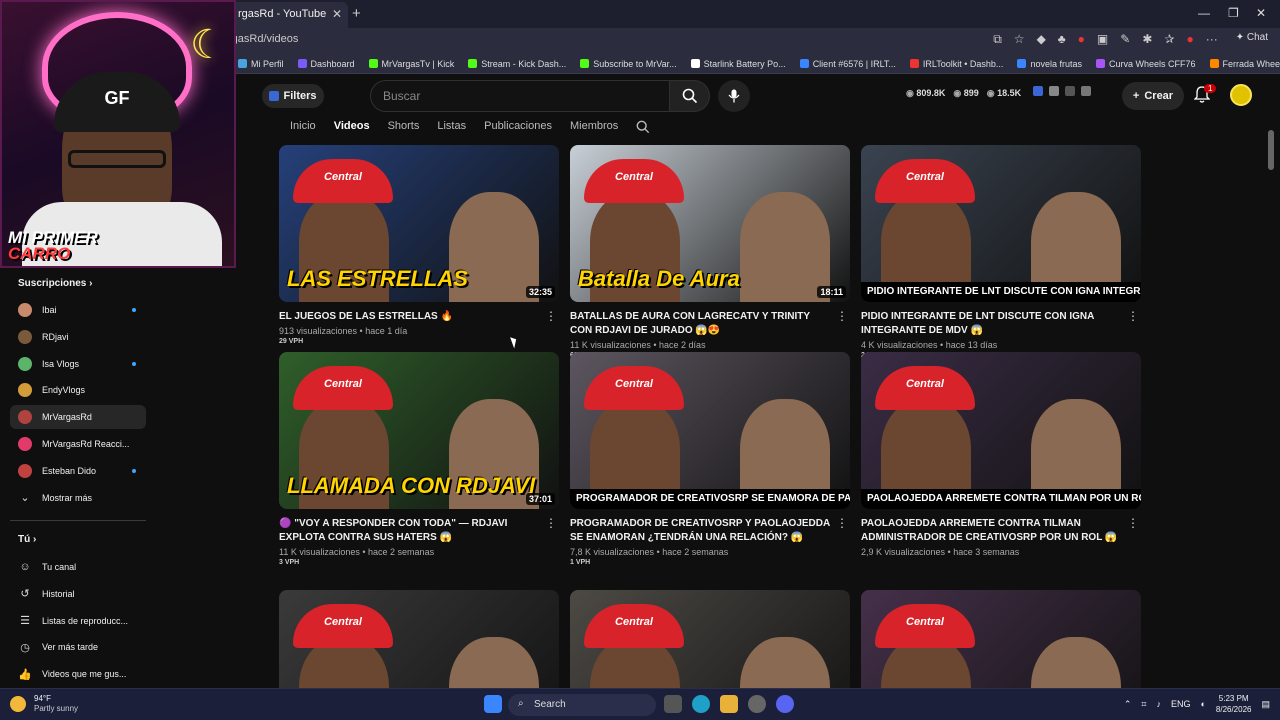 This screenshot has height=720, width=1280. Describe the element at coordinates (326, 64) in the screenshot. I see `bookmark-item: Dashboard` at that location.